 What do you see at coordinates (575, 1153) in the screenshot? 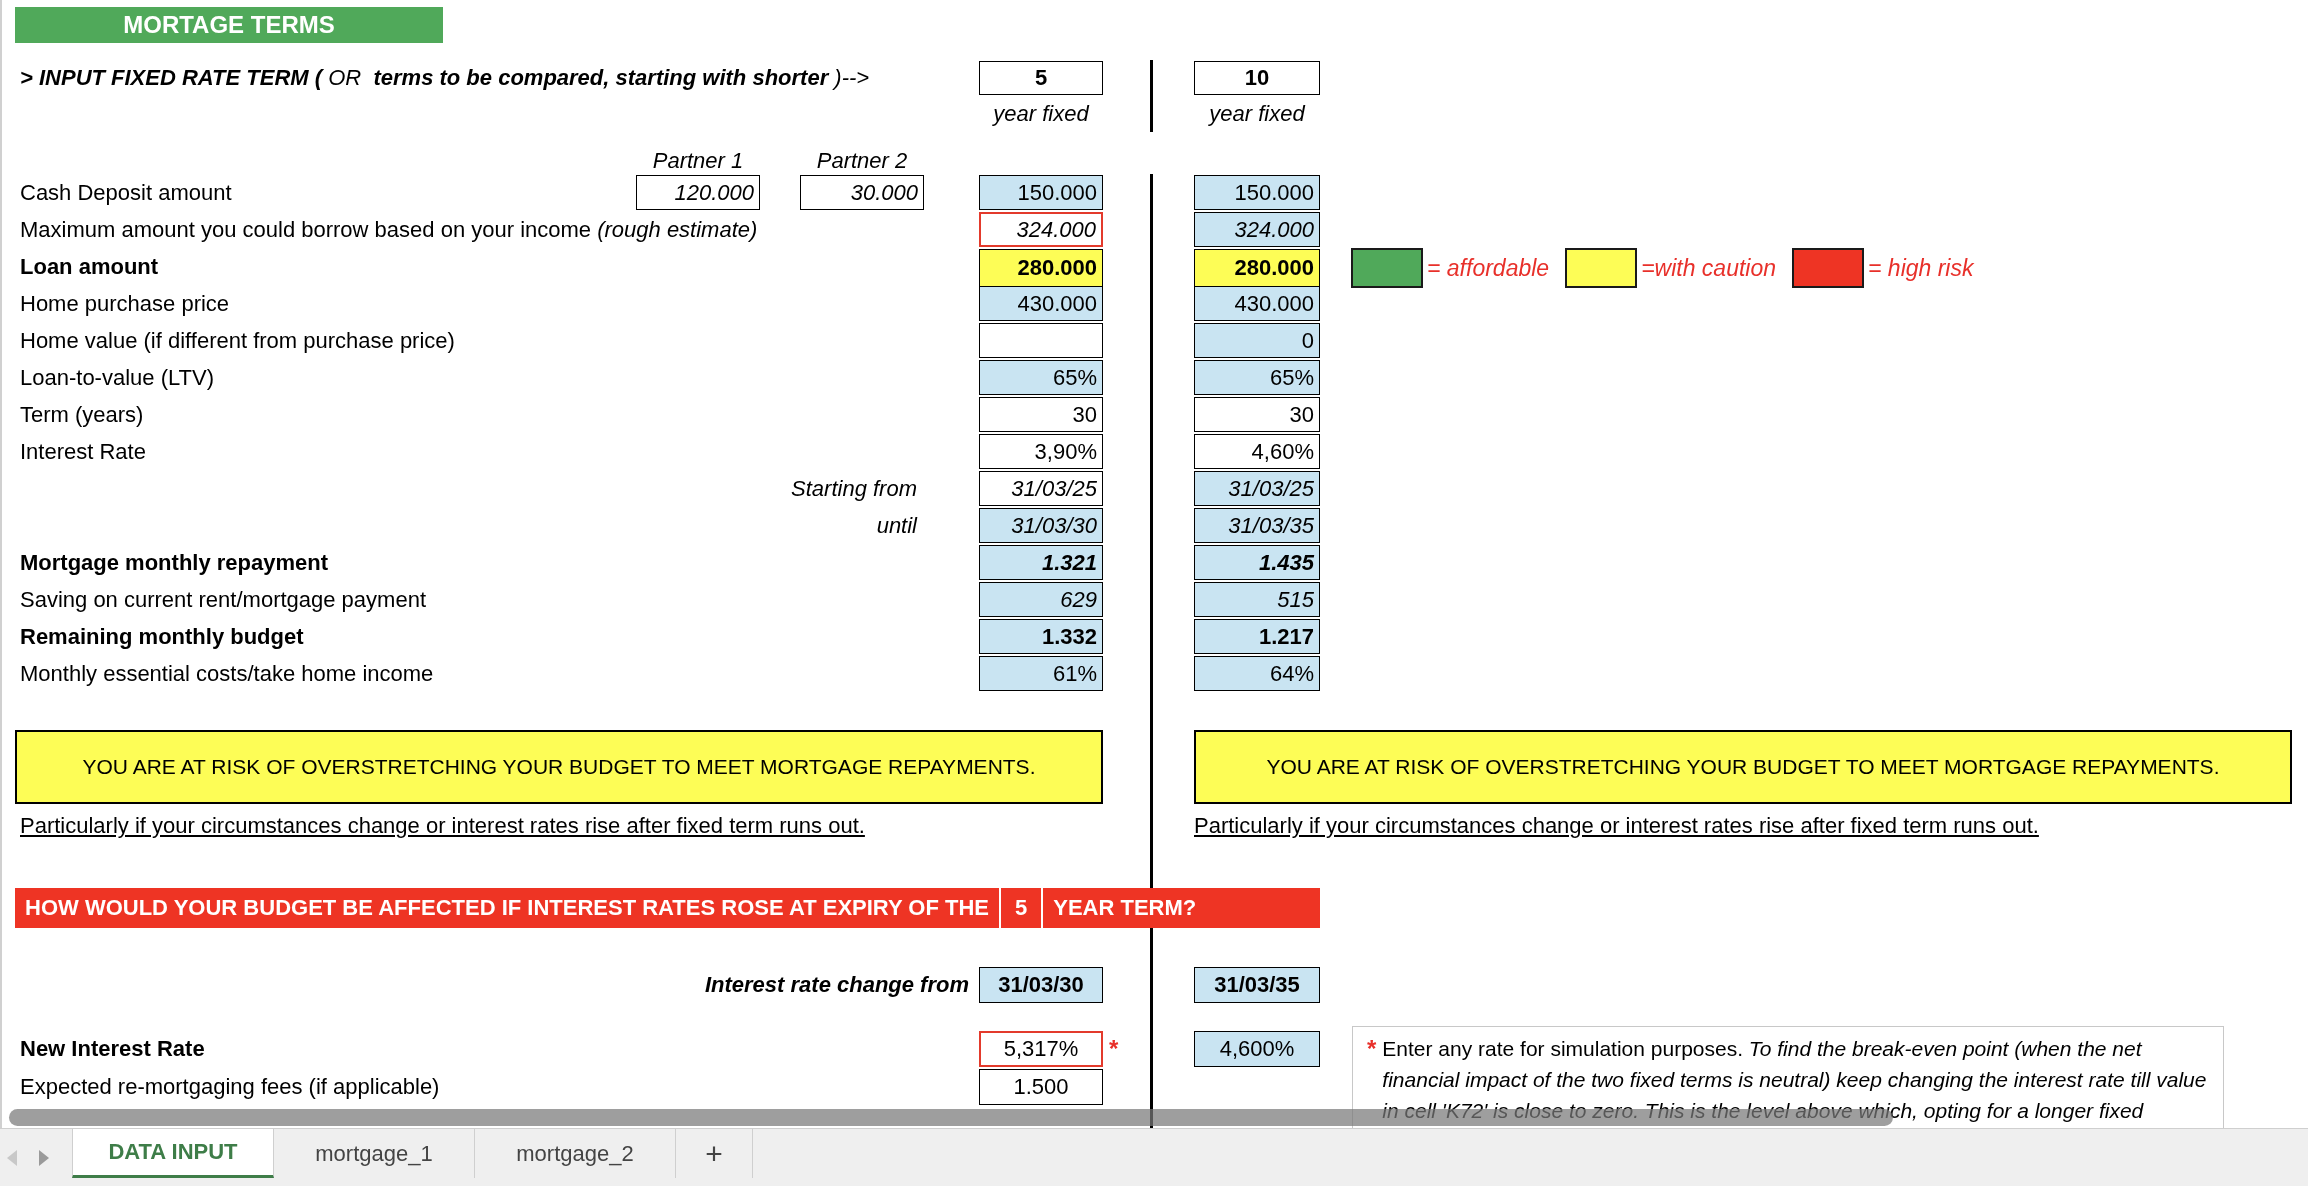
I see `sheet-tab: mortgage_2` at bounding box center [575, 1153].